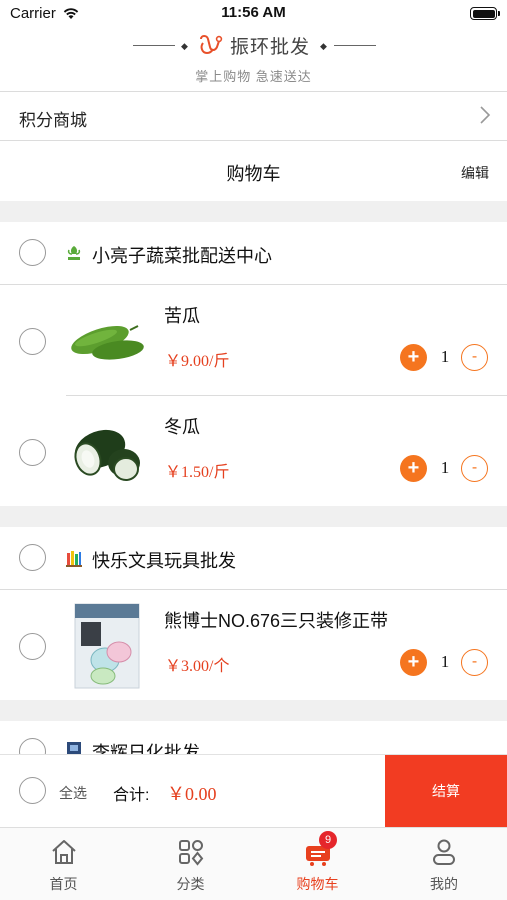  Describe the element at coordinates (197, 666) in the screenshot. I see `product-price: ￥3.00/个` at that location.